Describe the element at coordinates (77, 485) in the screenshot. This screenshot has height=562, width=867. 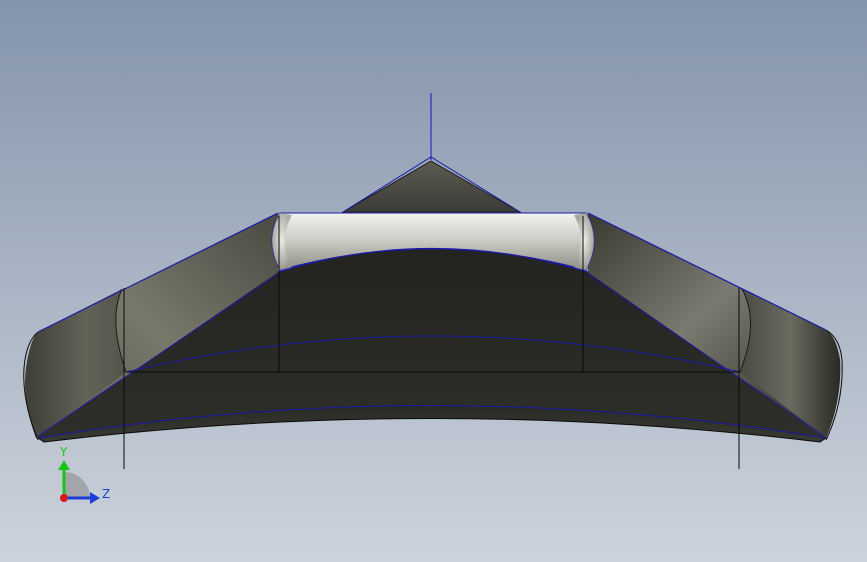
I see `triad-plane-quadrant` at that location.